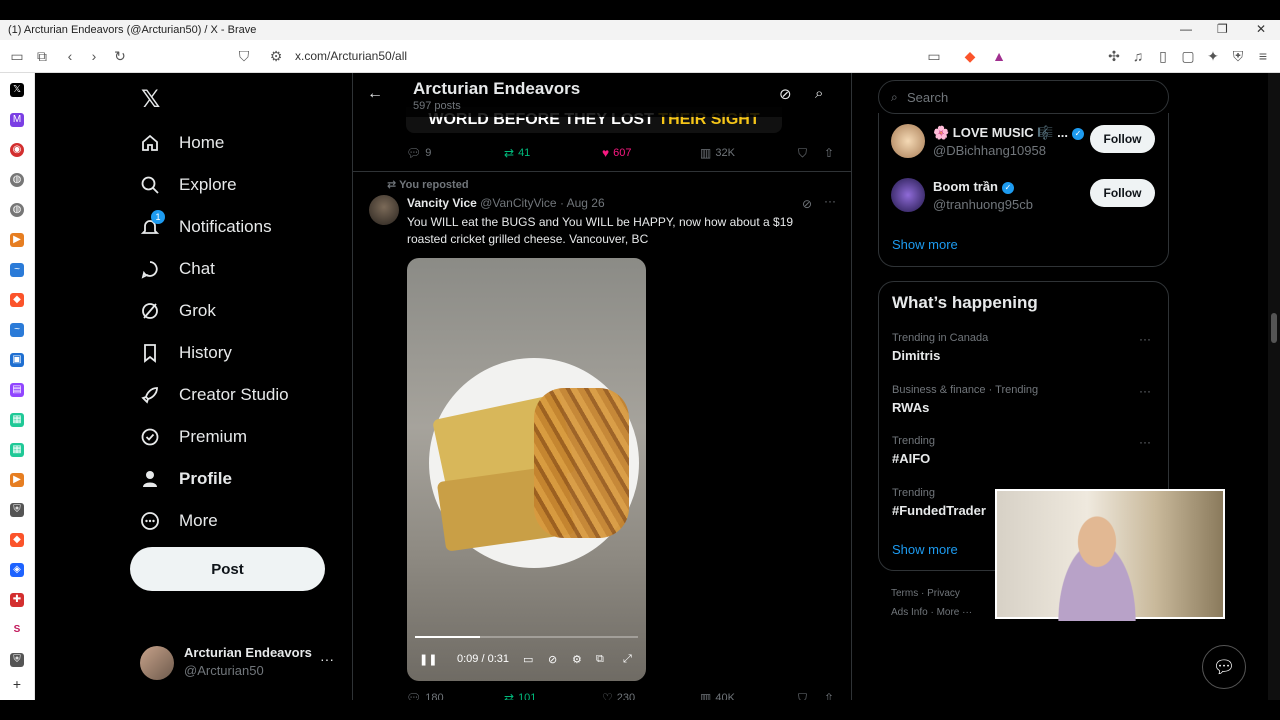  What do you see at coordinates (276, 56) in the screenshot?
I see `site-settings-icon: ⚙` at bounding box center [276, 56].